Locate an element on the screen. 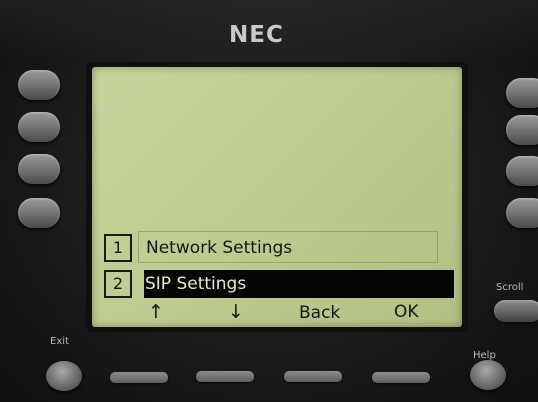  brand-logo: NEC is located at coordinates (256, 35).